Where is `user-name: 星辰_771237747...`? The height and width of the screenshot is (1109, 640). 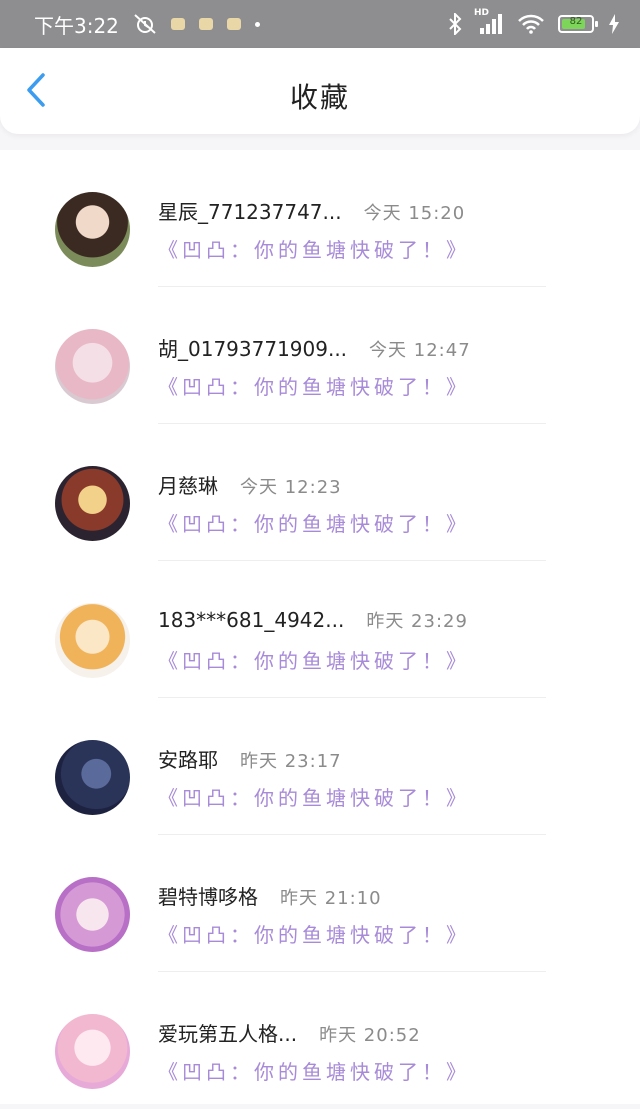
user-name: 星辰_771237747... is located at coordinates (250, 212).